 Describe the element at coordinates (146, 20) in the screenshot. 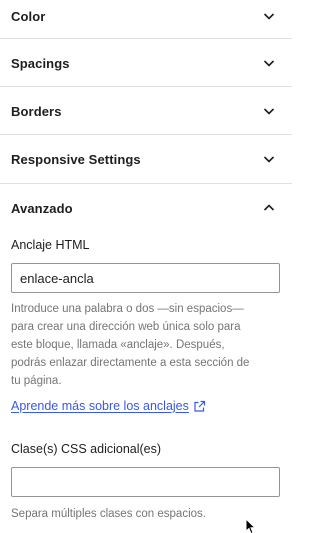

I see `section-toggle-color: Color` at that location.